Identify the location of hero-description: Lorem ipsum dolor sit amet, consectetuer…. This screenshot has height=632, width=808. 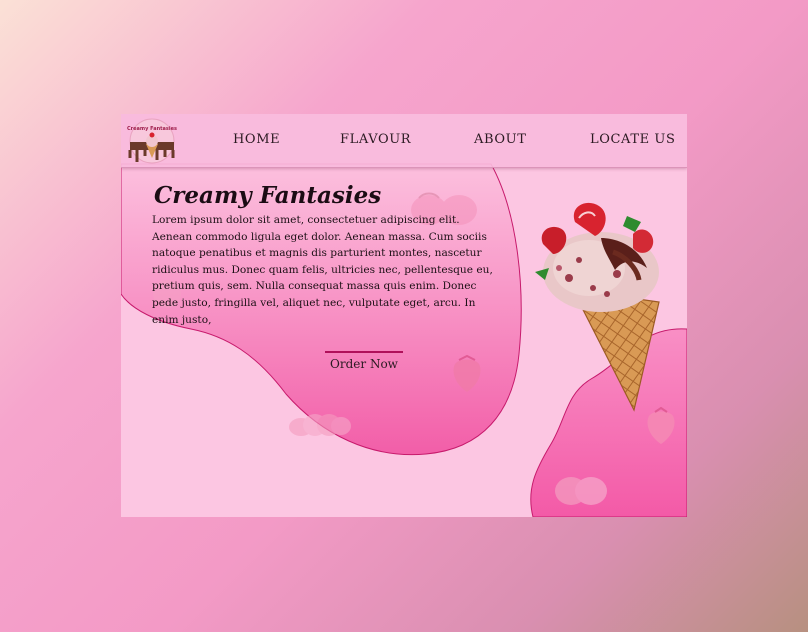
(322, 270).